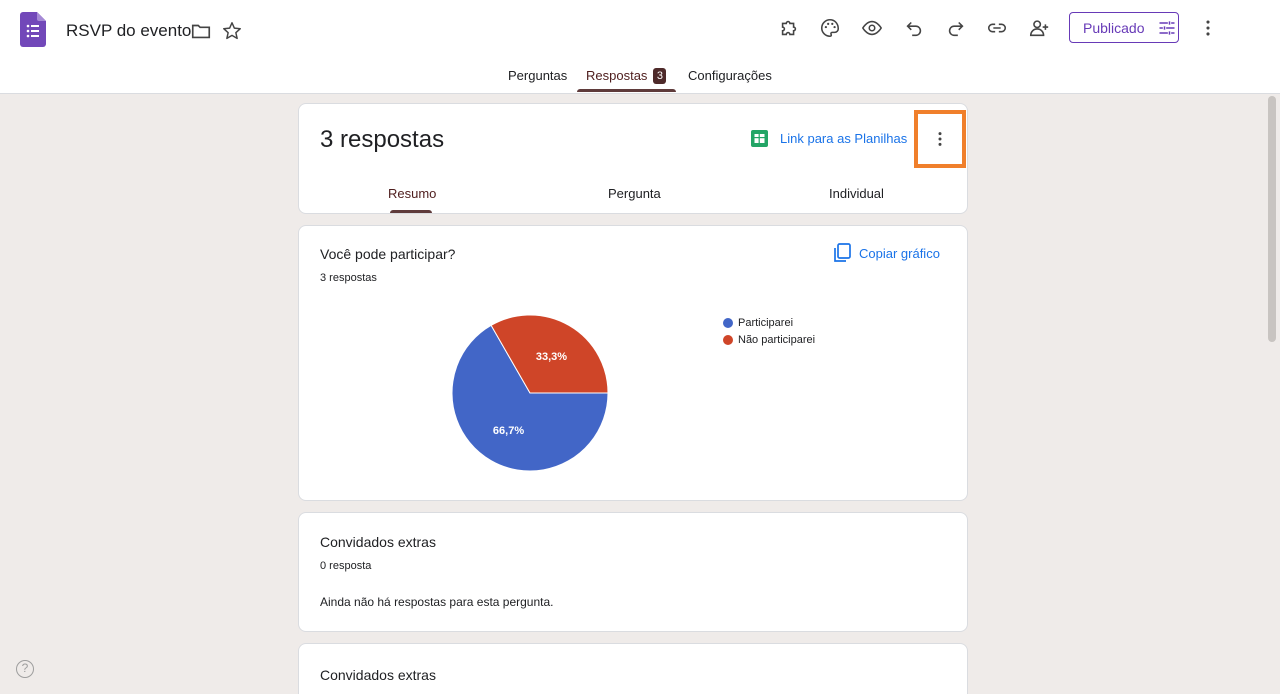 This screenshot has height=694, width=1280. I want to click on link-to-sheets-button: Link para as Planilhas, so click(829, 138).